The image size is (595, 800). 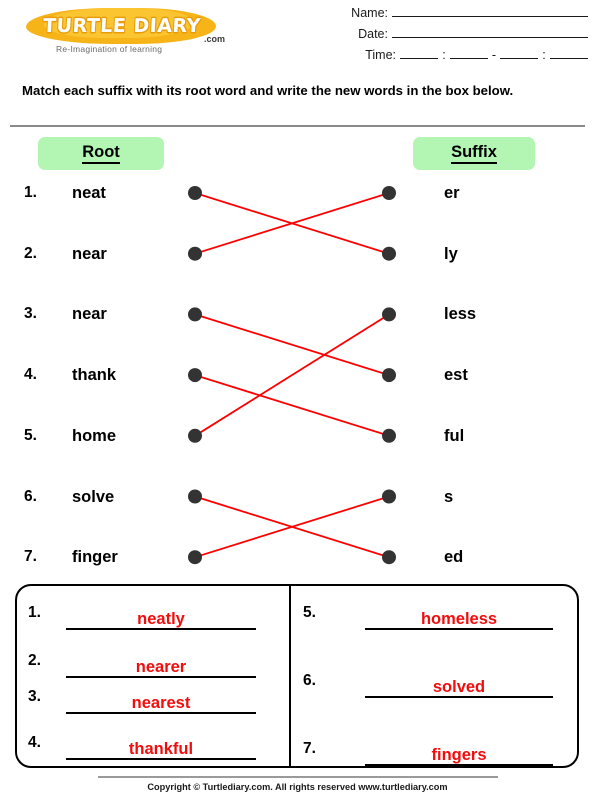 I want to click on time-end-hour-blank, so click(x=519, y=53).